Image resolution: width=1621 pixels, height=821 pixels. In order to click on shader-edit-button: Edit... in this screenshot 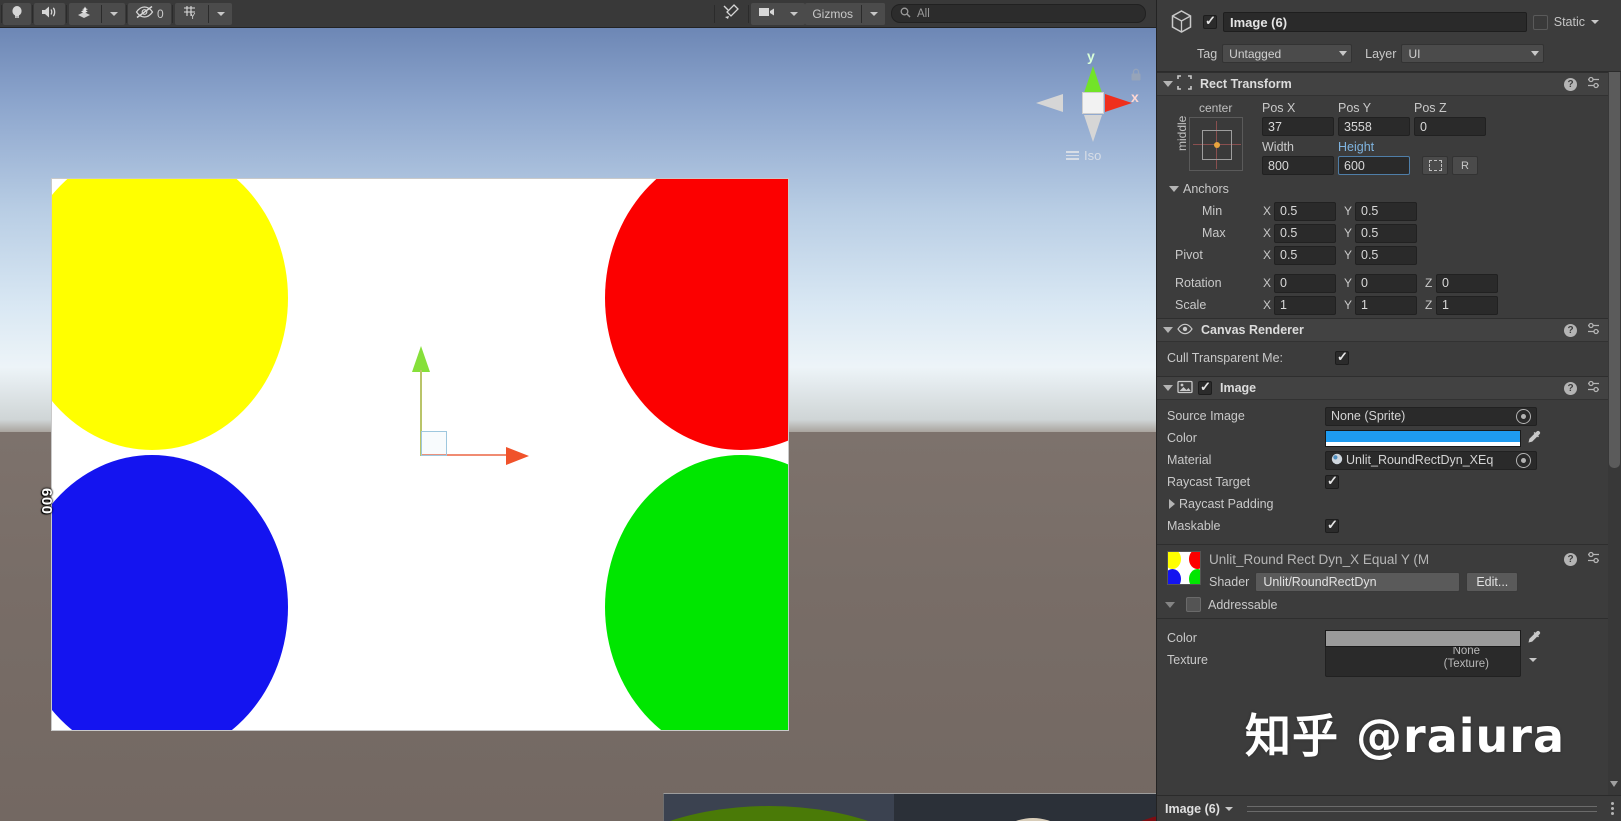, I will do `click(1492, 582)`.